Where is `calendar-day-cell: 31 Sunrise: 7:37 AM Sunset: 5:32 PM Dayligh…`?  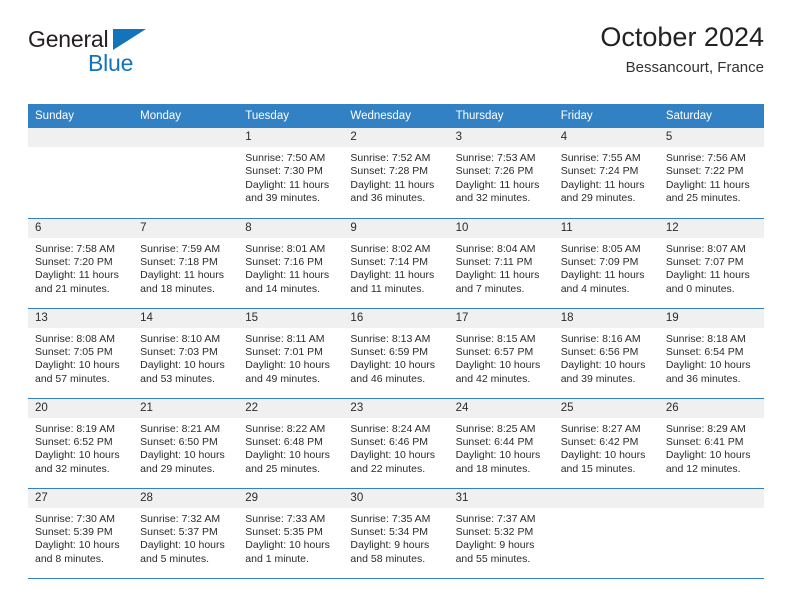
calendar-day-cell: 31 Sunrise: 7:37 AM Sunset: 5:32 PM Dayligh… is located at coordinates (501, 533).